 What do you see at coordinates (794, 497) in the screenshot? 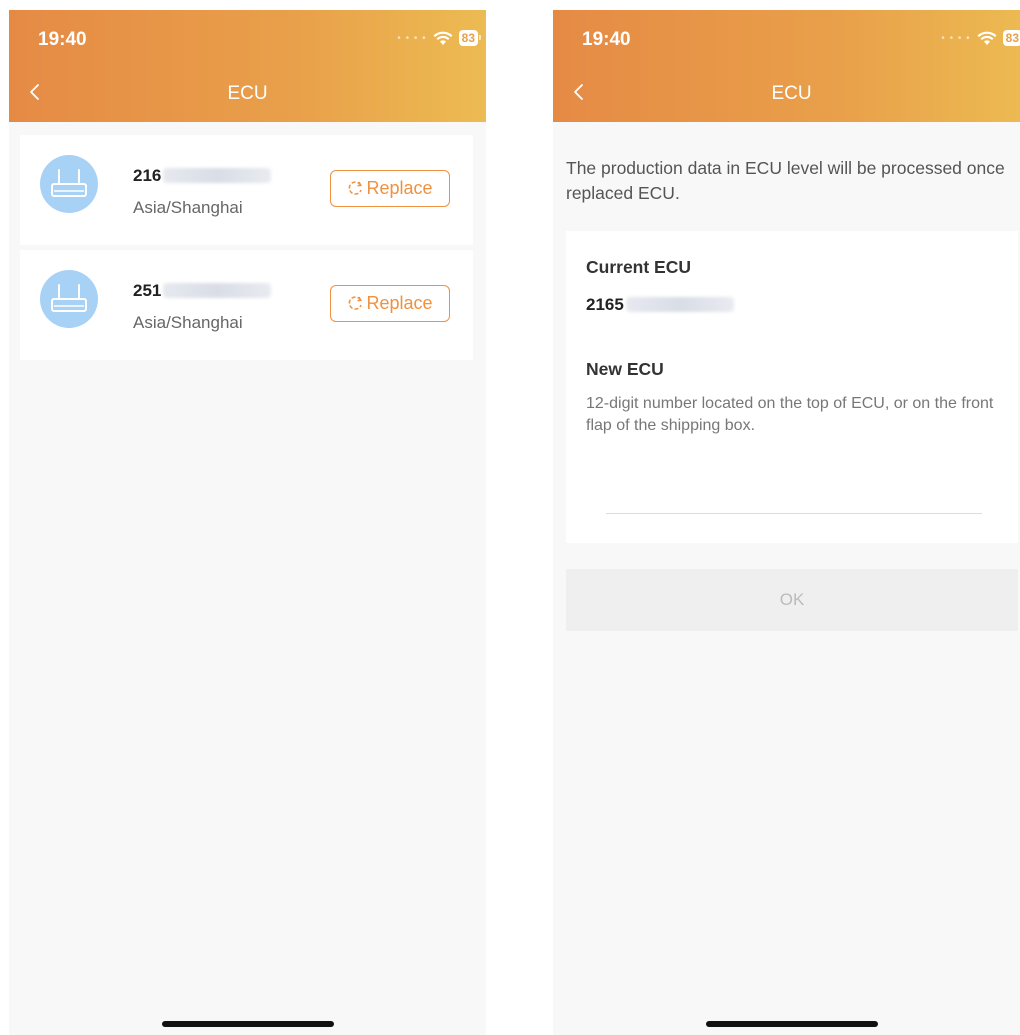
I see `new-ecu-input` at bounding box center [794, 497].